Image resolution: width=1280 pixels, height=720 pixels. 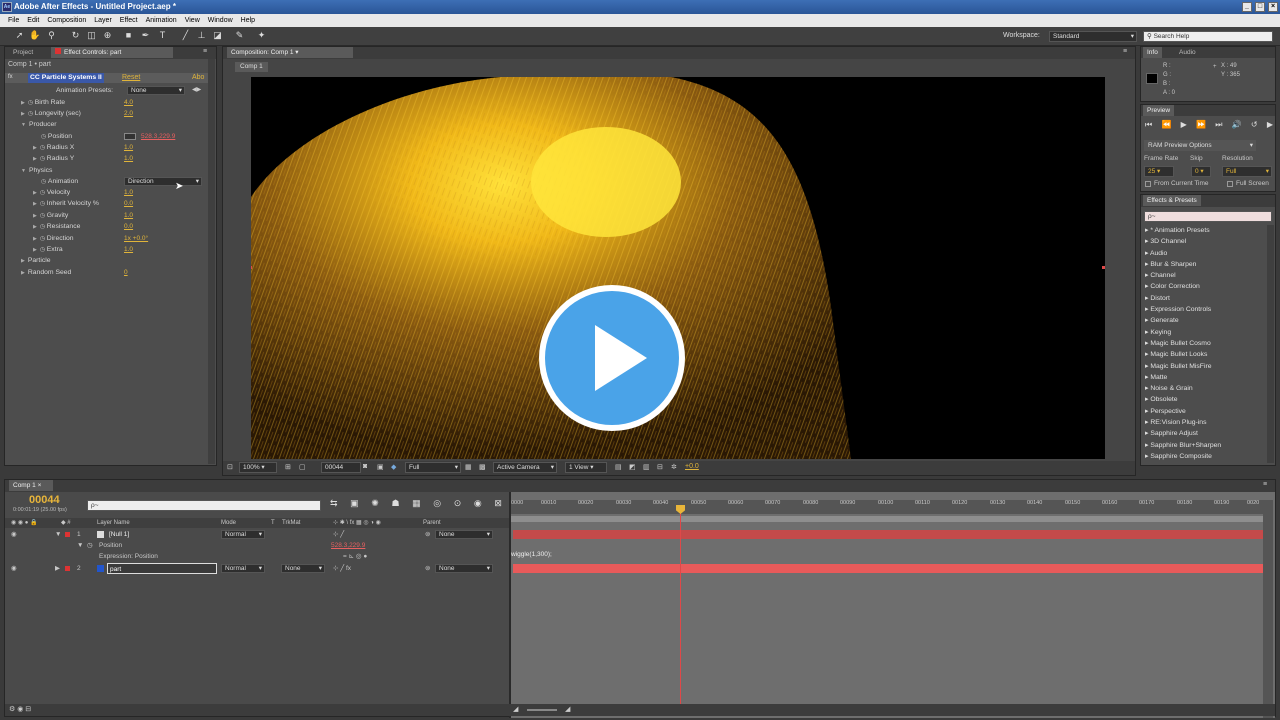 What do you see at coordinates (156, 90) in the screenshot?
I see `animation-presets-select: None ▾` at bounding box center [156, 90].